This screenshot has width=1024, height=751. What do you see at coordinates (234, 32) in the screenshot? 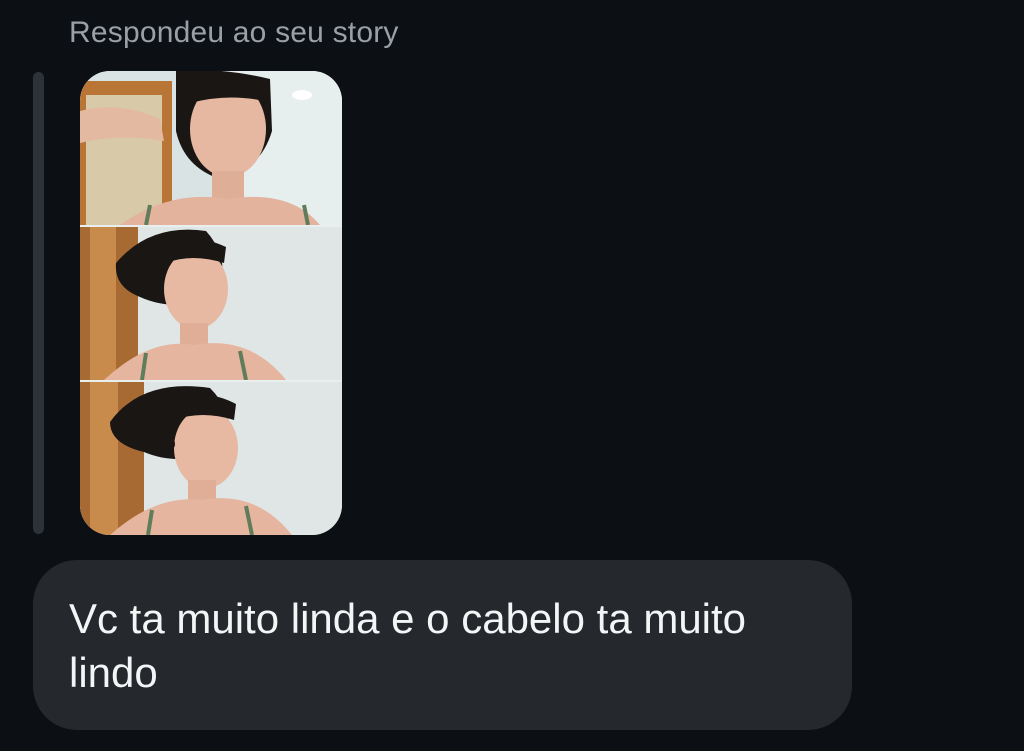
I see `story-reply-caption: Respondeu ao seu story` at bounding box center [234, 32].